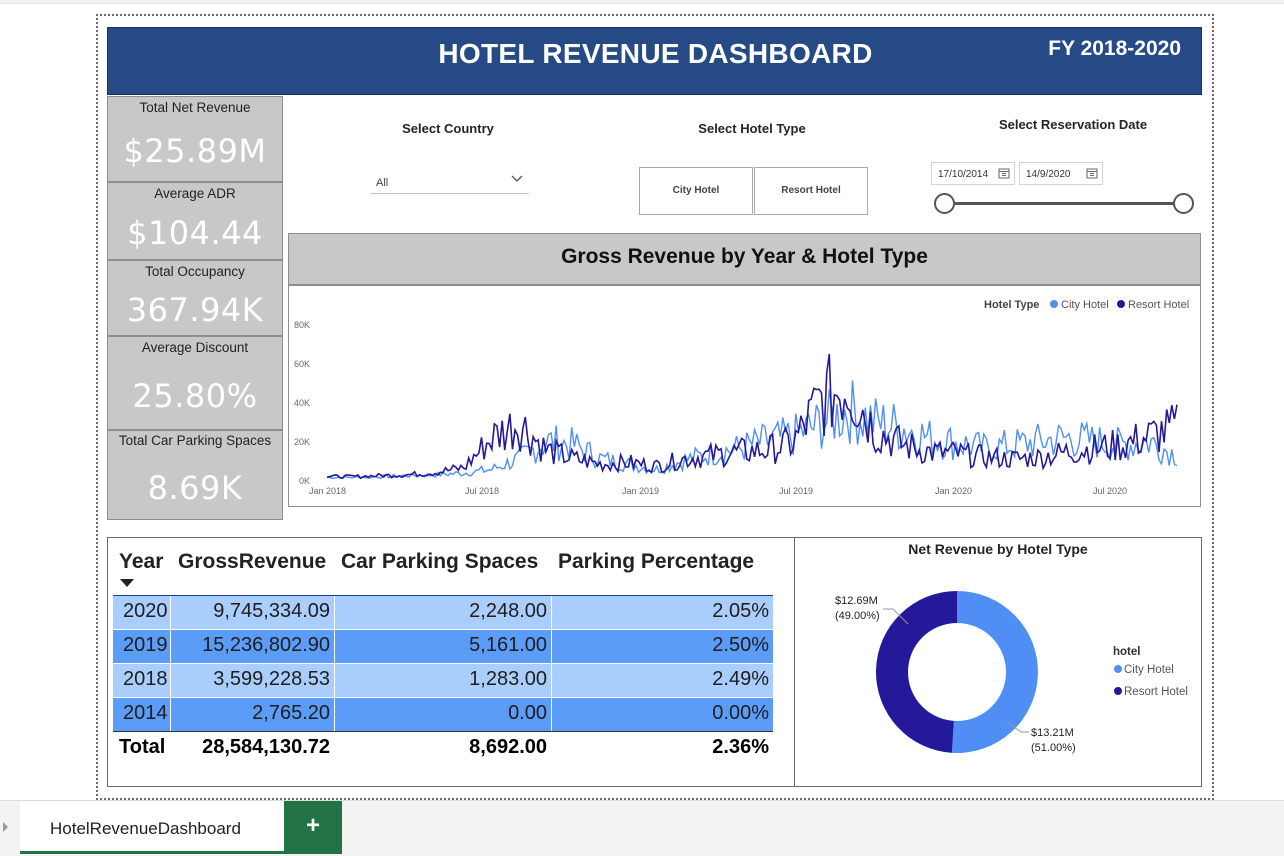 Image resolution: width=1284 pixels, height=856 pixels. What do you see at coordinates (944, 203) in the screenshot?
I see `date-range-start-handle` at bounding box center [944, 203].